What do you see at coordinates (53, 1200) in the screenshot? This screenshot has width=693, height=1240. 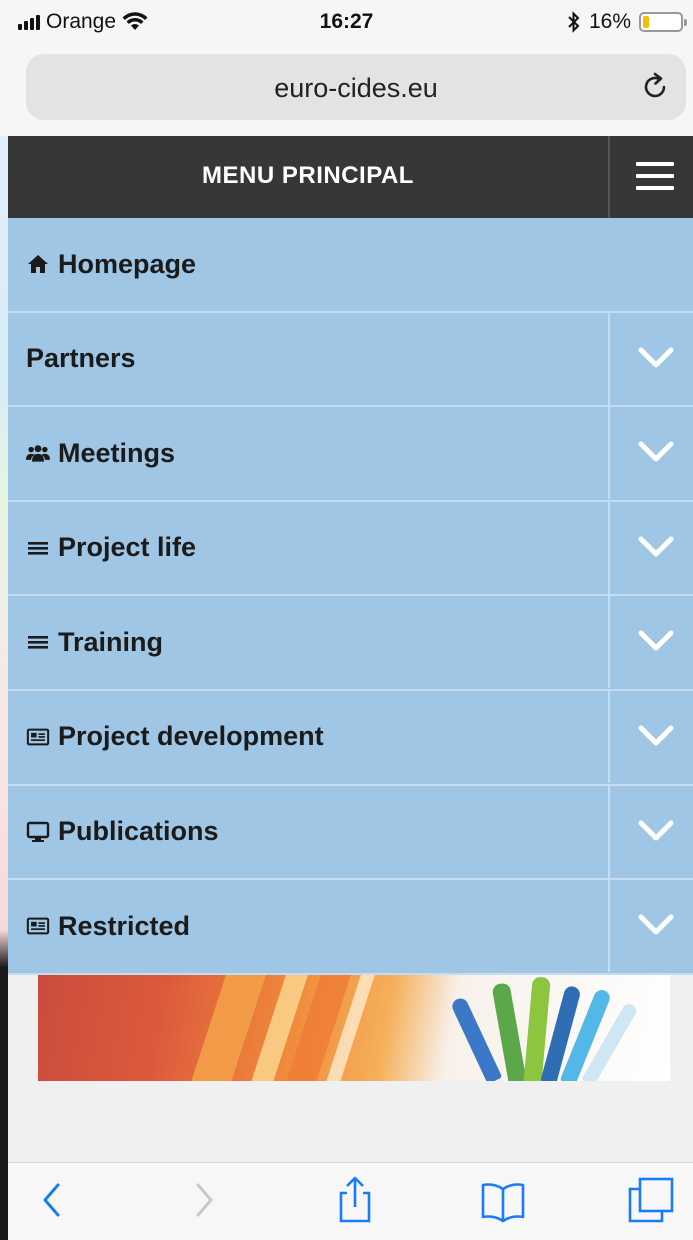 I see `back-icon` at bounding box center [53, 1200].